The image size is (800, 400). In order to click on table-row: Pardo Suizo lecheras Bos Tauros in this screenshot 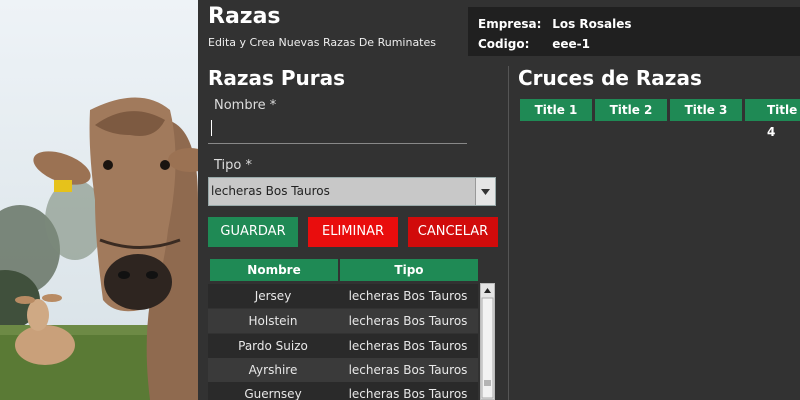, I will do `click(343, 346)`.